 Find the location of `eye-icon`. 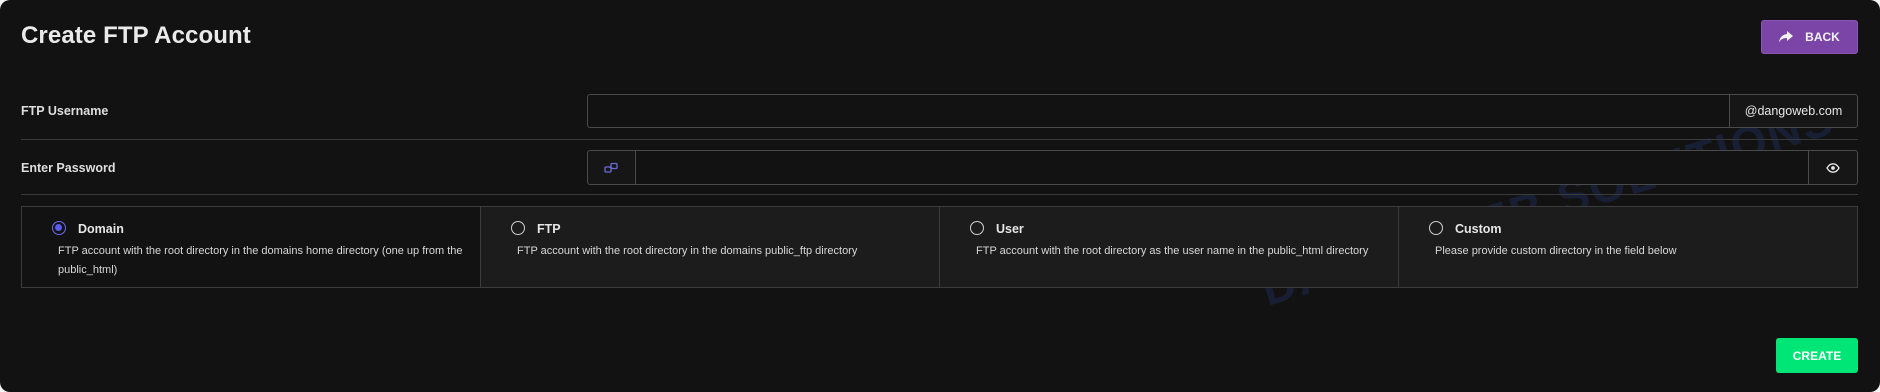

eye-icon is located at coordinates (1833, 167).